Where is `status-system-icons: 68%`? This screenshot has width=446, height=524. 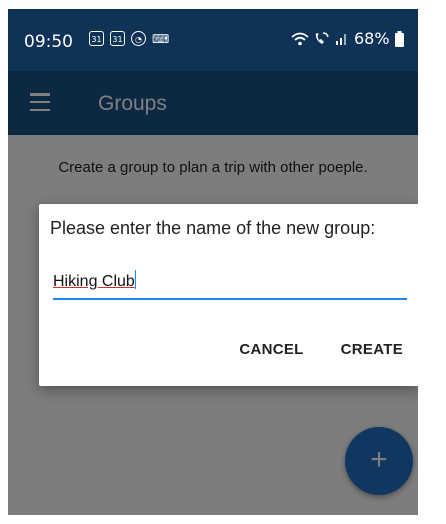 status-system-icons: 68% is located at coordinates (347, 38).